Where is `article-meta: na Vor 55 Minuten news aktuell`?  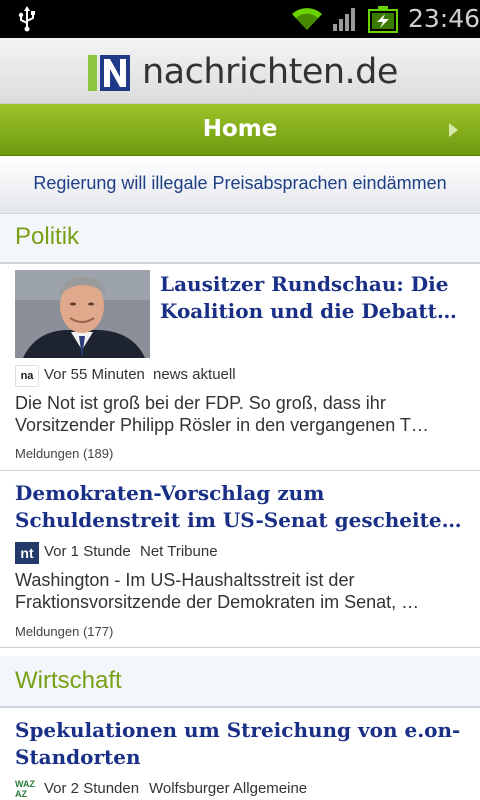
article-meta: na Vor 55 Minuten news aktuell is located at coordinates (241, 376).